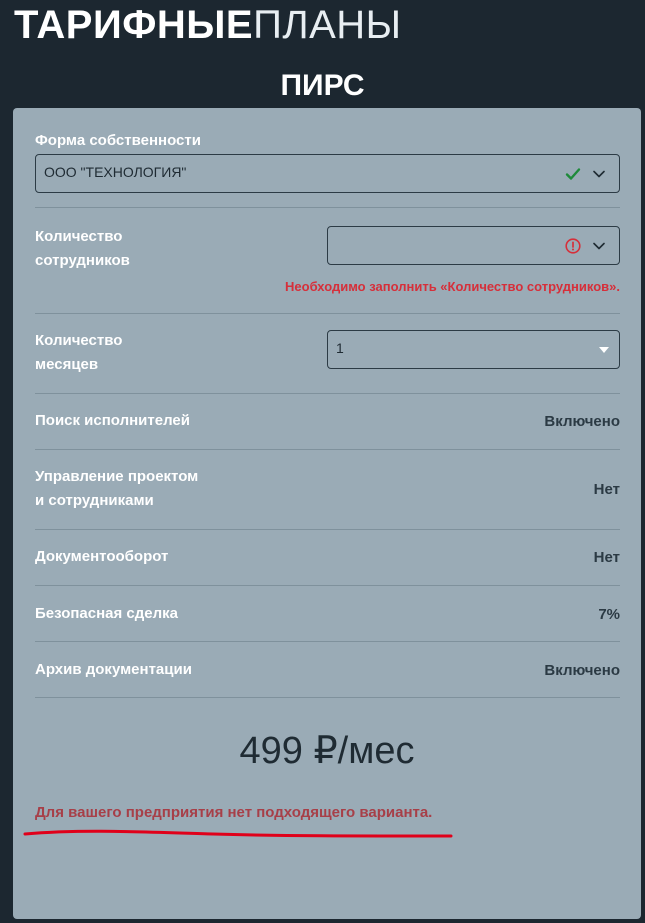  I want to click on ownership-label: Форма собственности, so click(118, 140).